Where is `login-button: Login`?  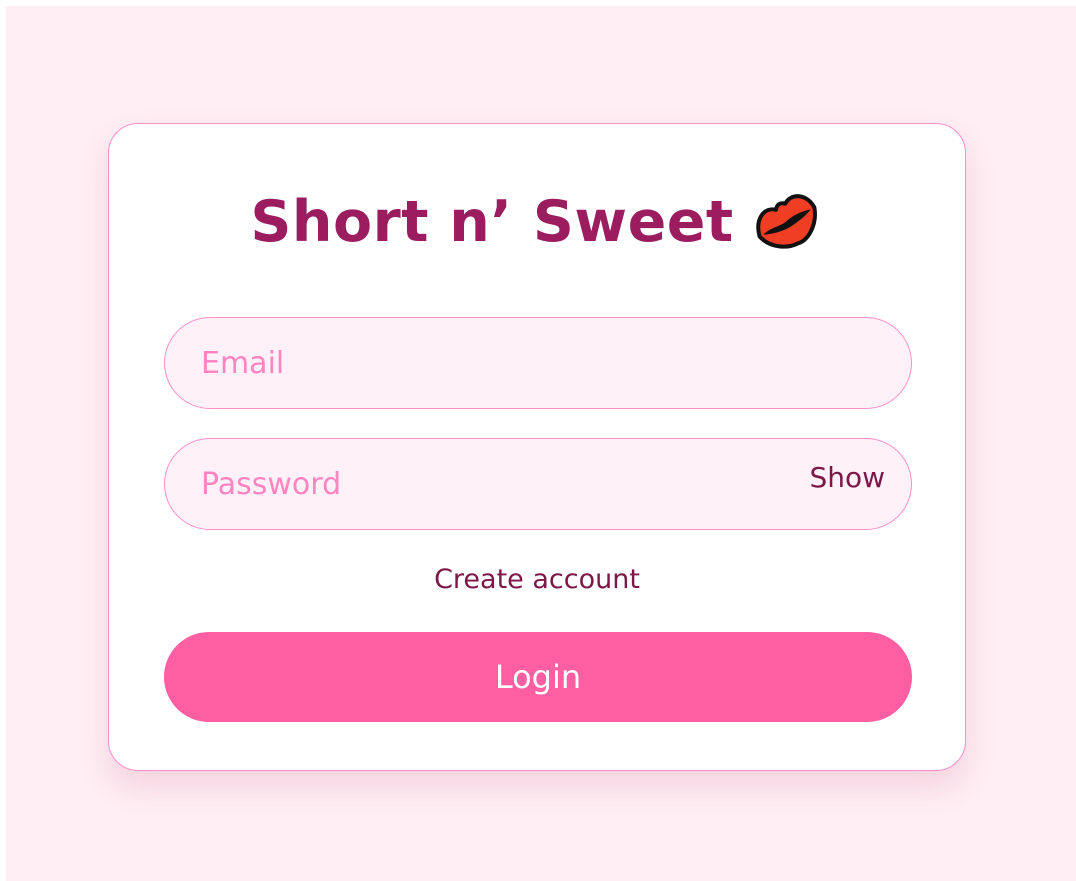 login-button: Login is located at coordinates (538, 677).